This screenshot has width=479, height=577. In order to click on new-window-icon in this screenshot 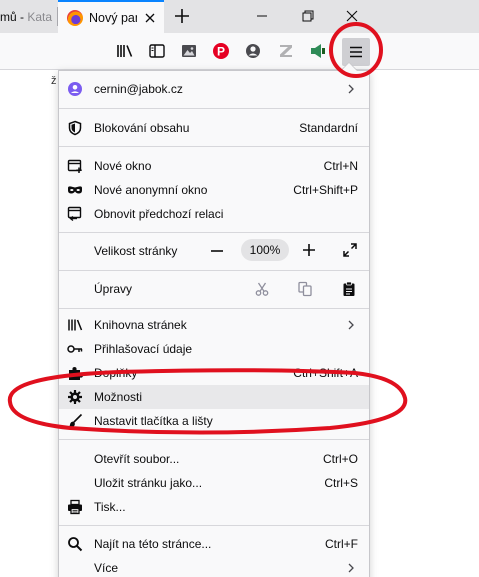, I will do `click(74, 166)`.